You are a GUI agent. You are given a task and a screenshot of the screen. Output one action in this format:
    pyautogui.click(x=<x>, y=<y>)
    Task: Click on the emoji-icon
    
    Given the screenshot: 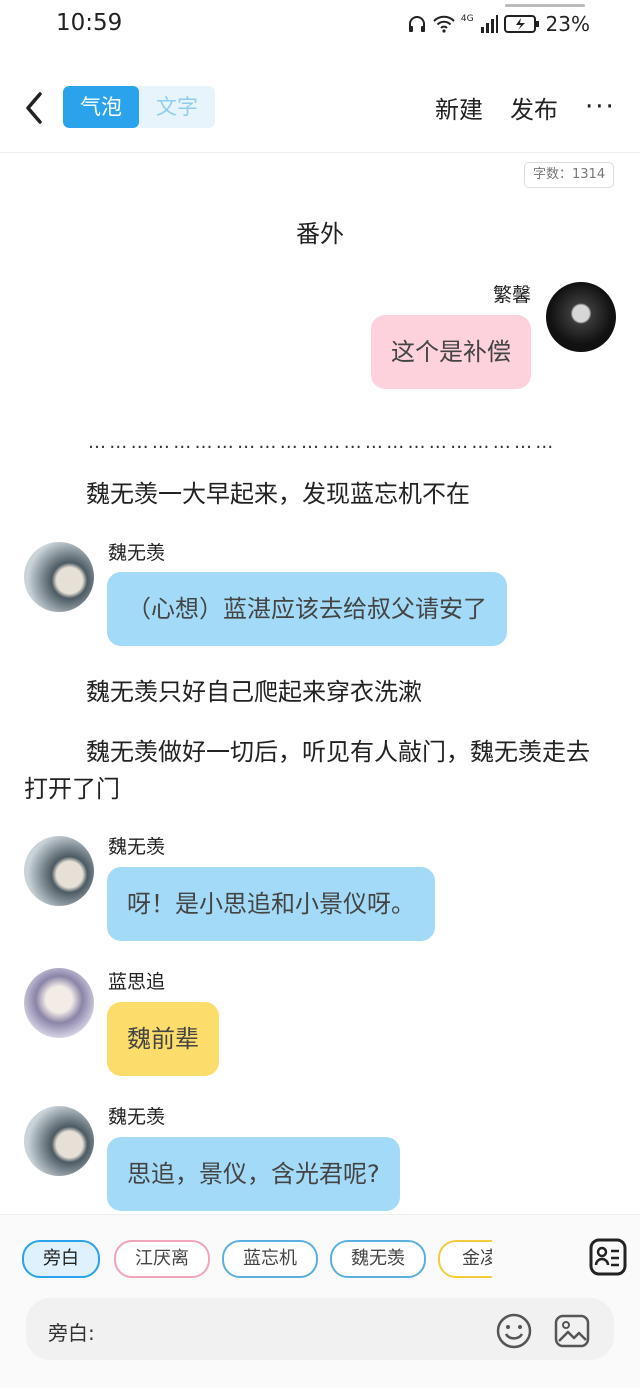 What is the action you would take?
    pyautogui.click(x=514, y=1331)
    